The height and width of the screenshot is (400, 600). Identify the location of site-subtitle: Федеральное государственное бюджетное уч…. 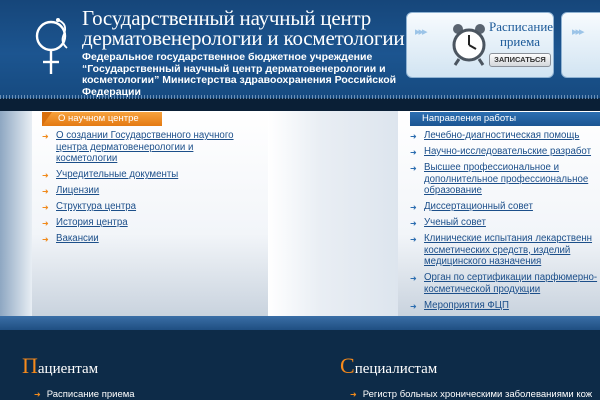
(239, 74).